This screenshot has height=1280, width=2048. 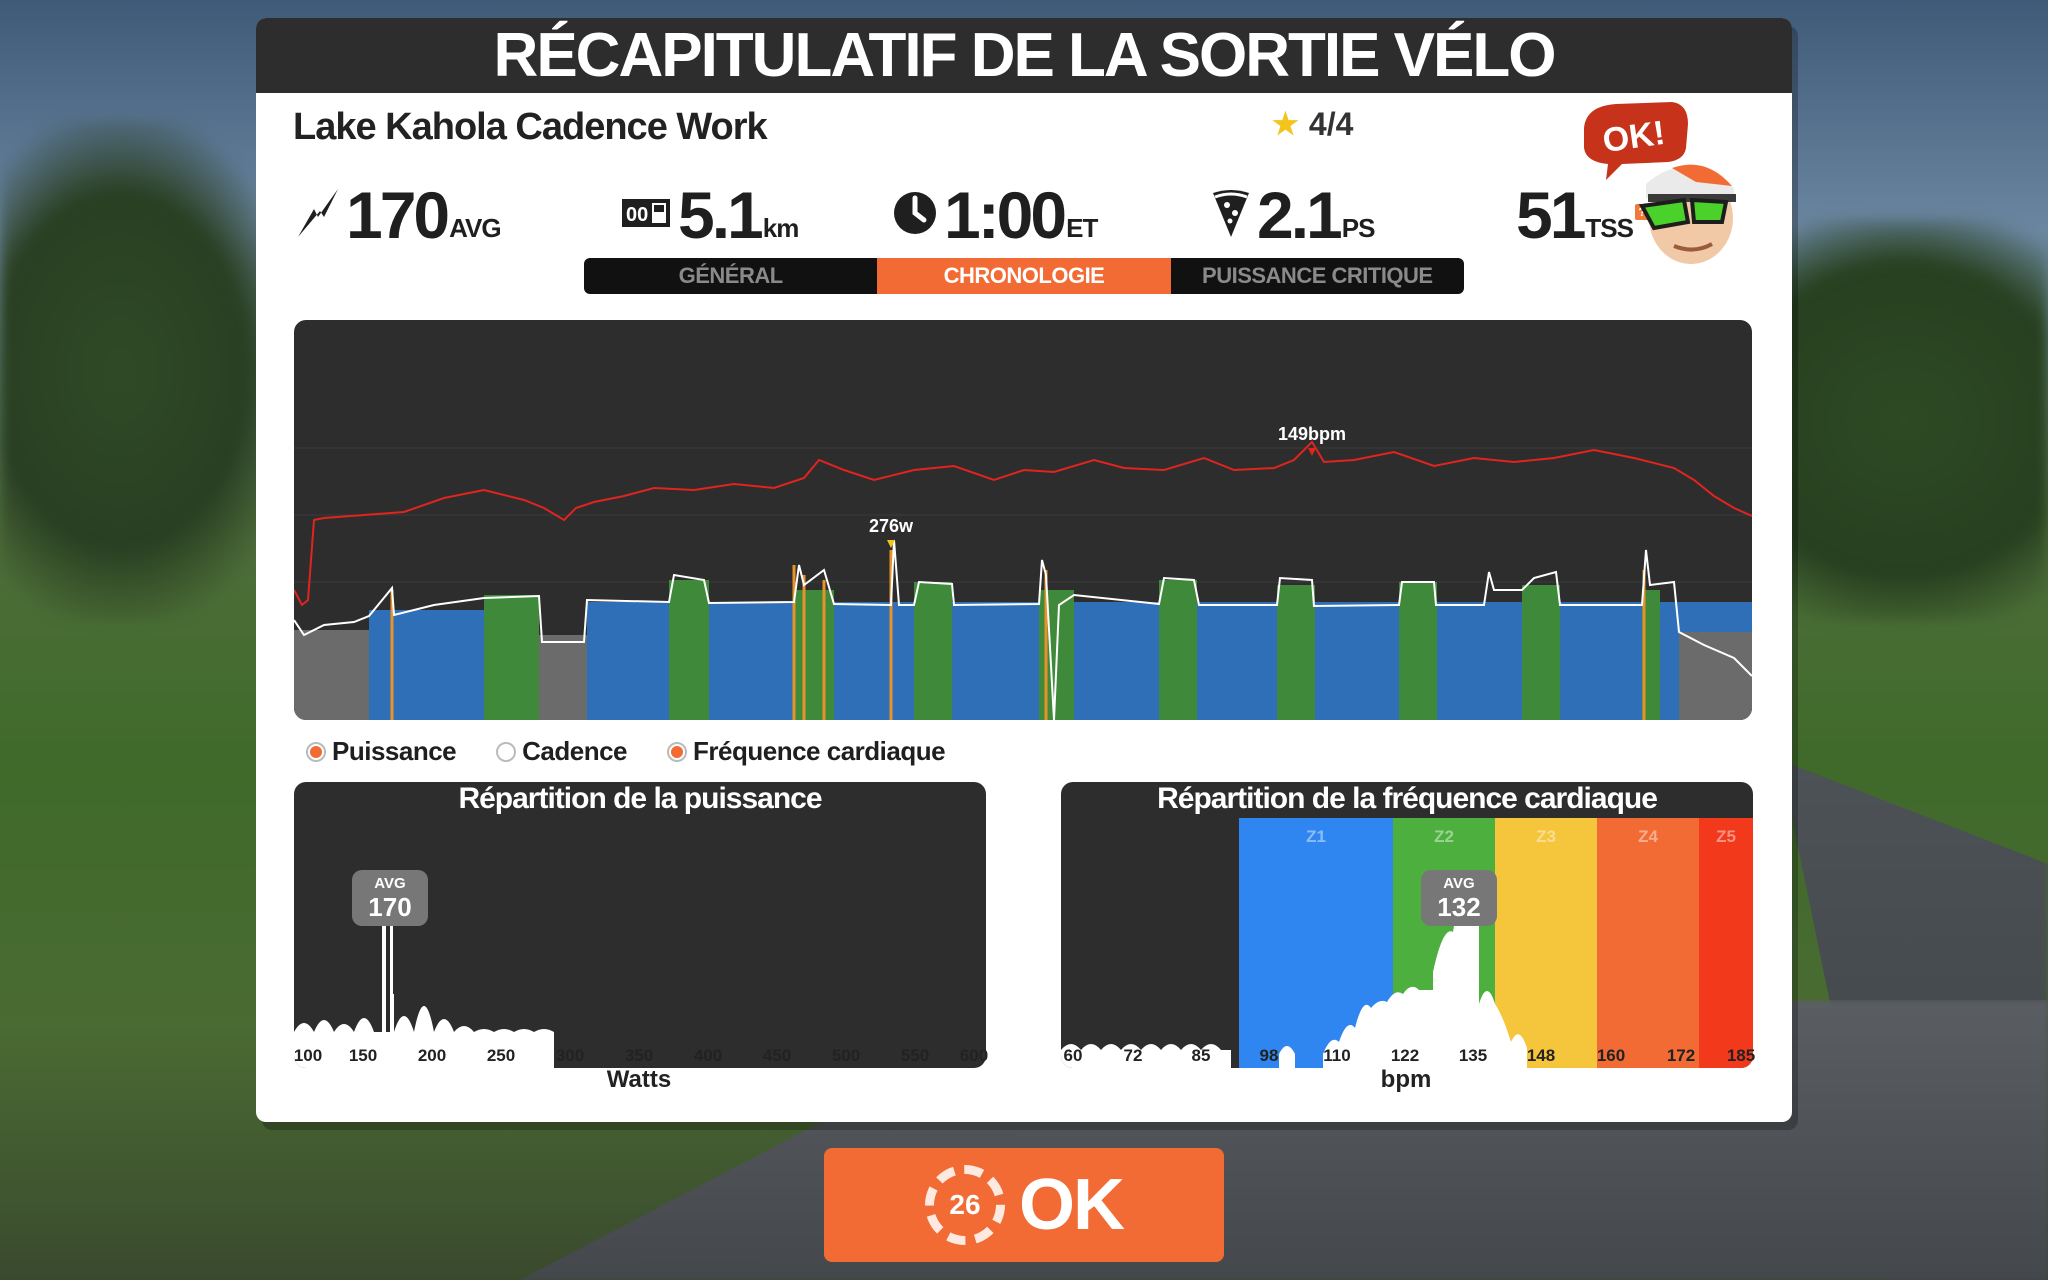 I want to click on stat-pizza-unit: PS, so click(x=1358, y=228).